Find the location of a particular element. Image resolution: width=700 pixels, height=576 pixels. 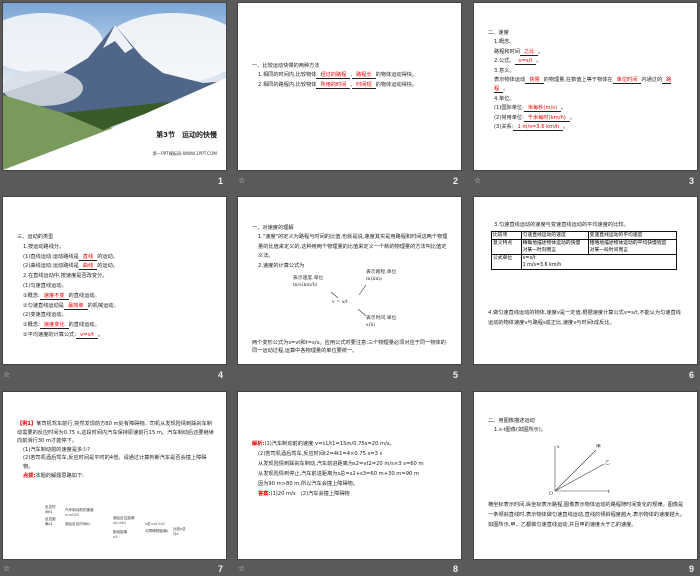

text-segment: (1)直线运动:运动路线是 is located at coordinates (51, 256).